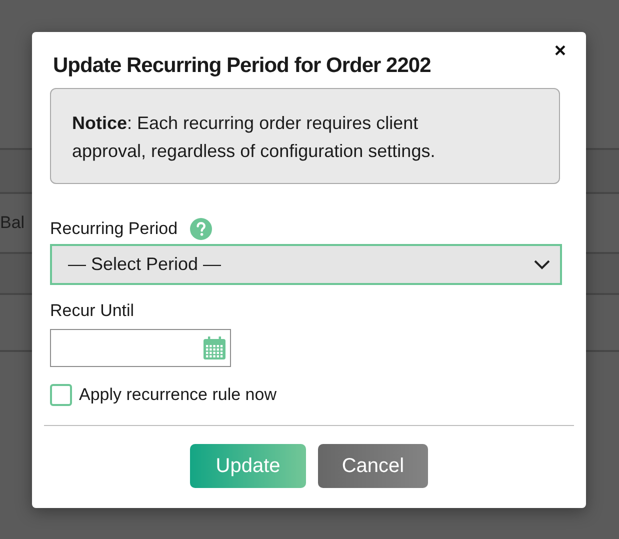 This screenshot has height=539, width=619. I want to click on date-field, so click(140, 348).